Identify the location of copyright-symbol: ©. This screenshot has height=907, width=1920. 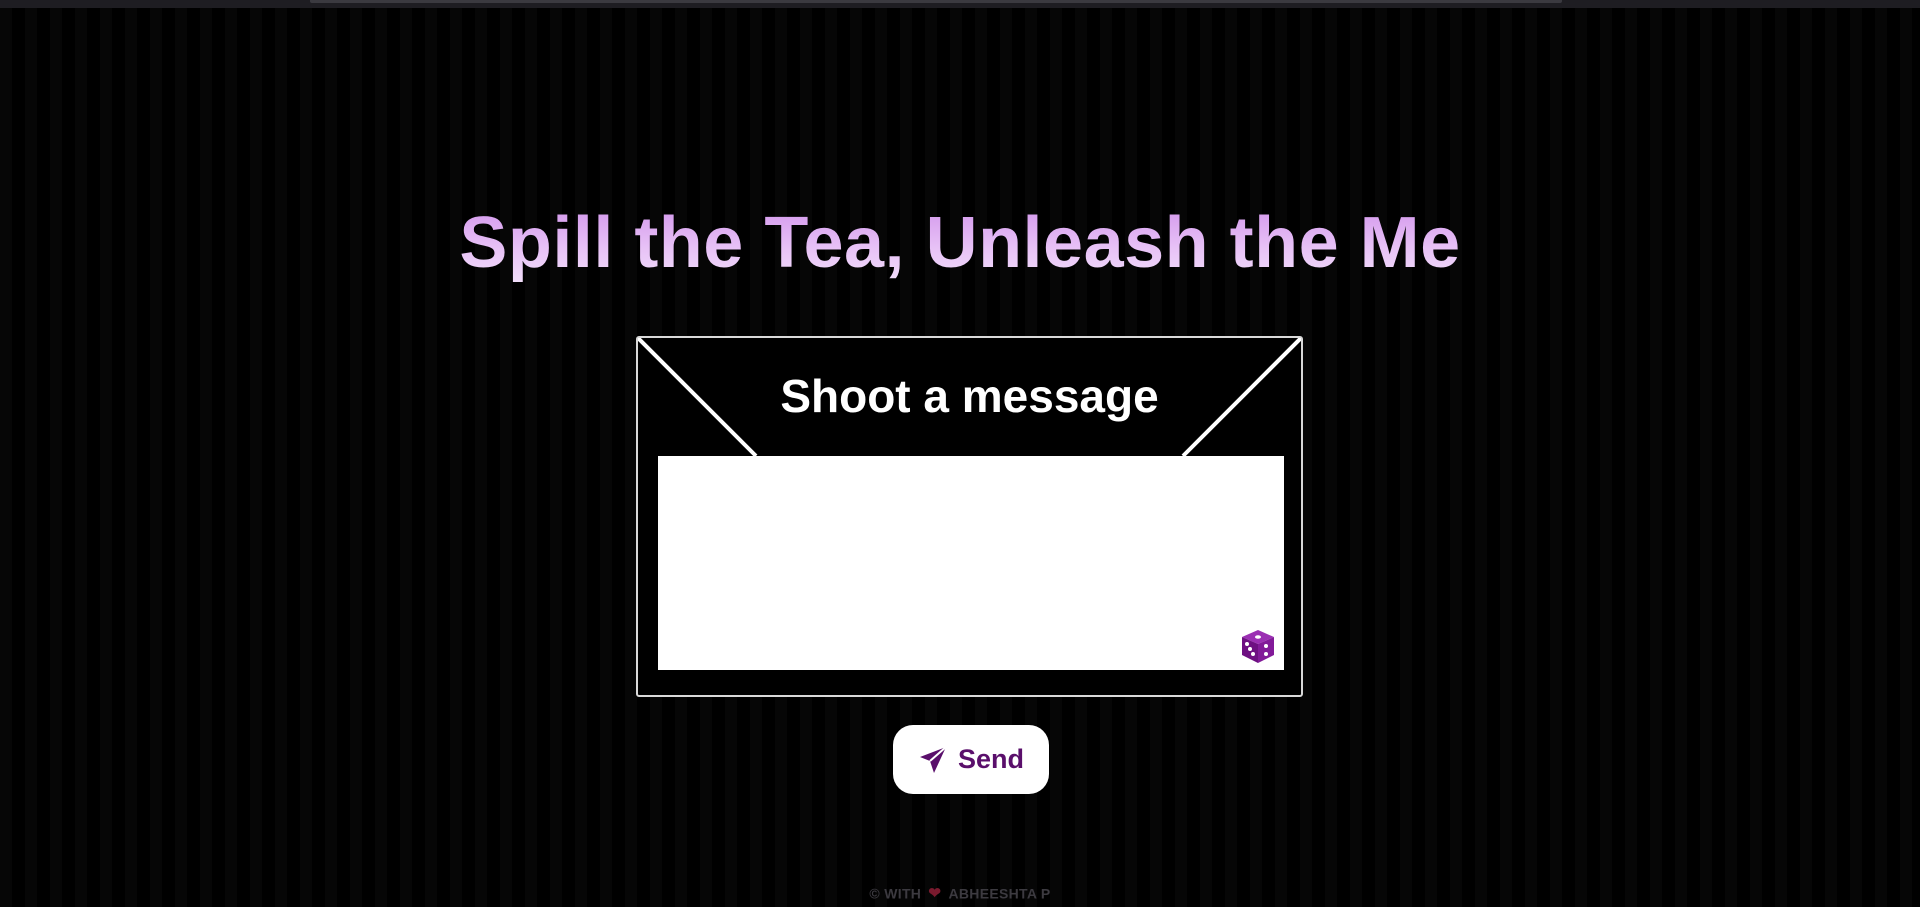
(875, 893).